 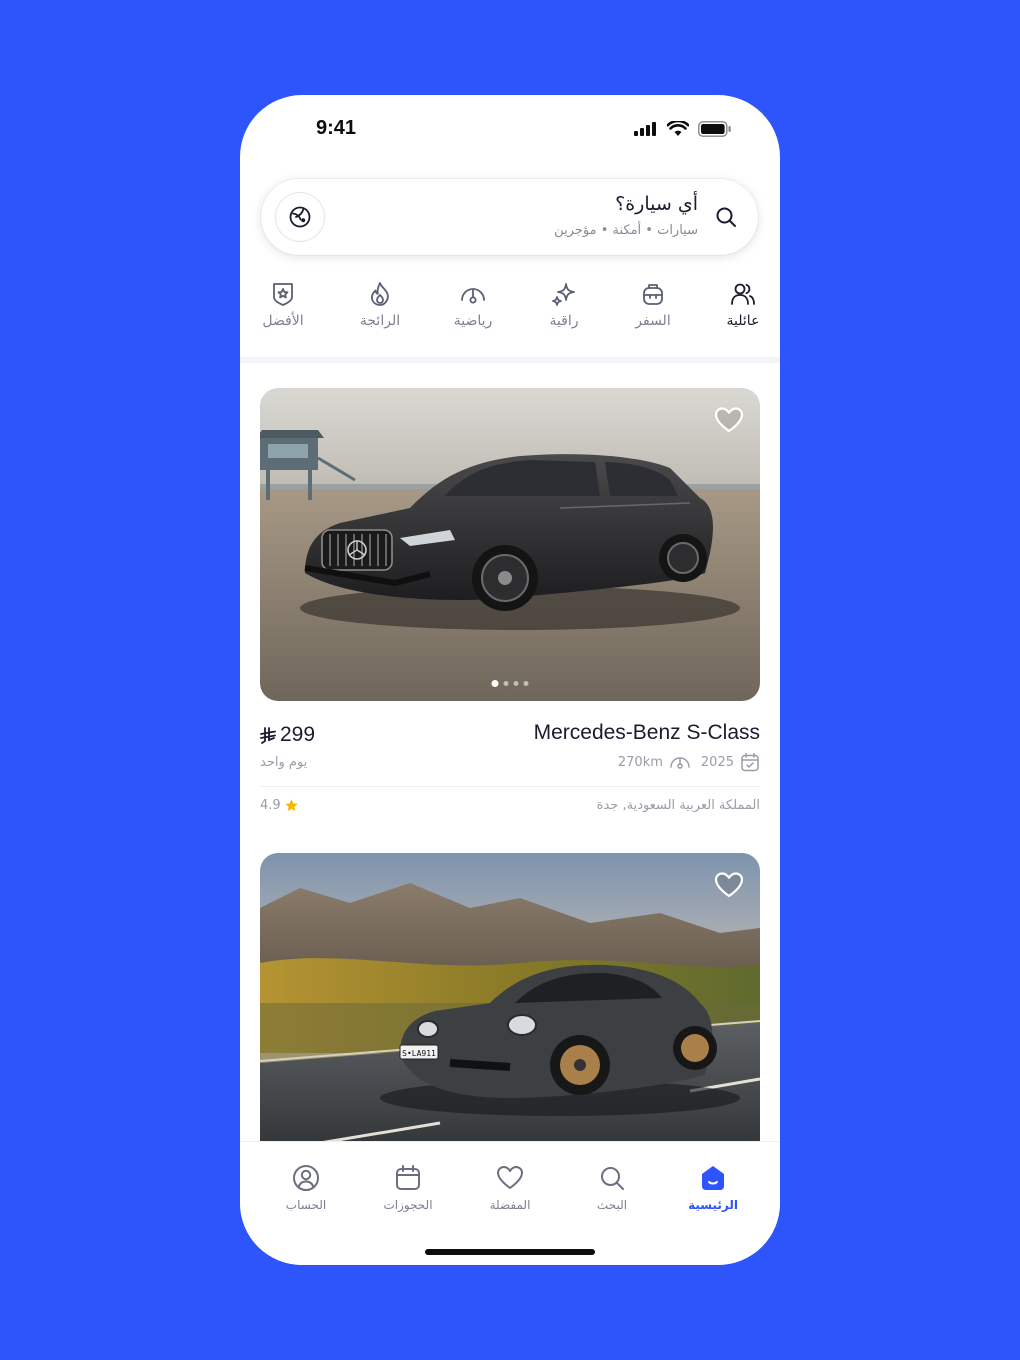 I want to click on calendar-icon, so click(x=408, y=1177).